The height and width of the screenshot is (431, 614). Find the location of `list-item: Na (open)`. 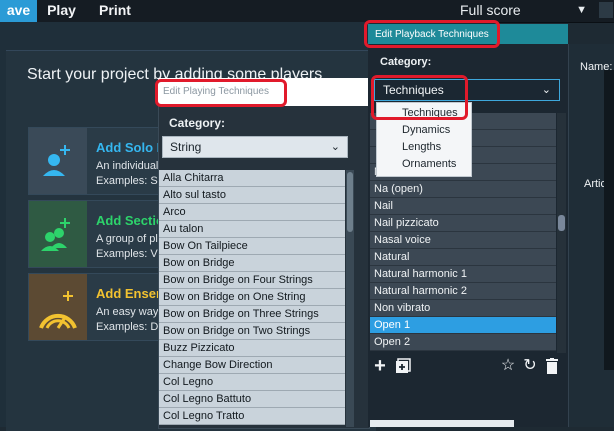

list-item: Na (open) is located at coordinates (463, 189).